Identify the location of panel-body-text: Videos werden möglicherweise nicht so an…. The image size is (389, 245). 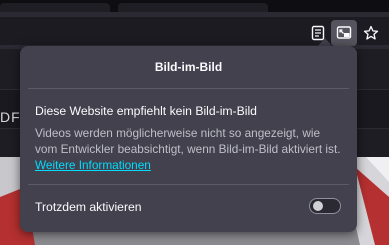
(188, 141).